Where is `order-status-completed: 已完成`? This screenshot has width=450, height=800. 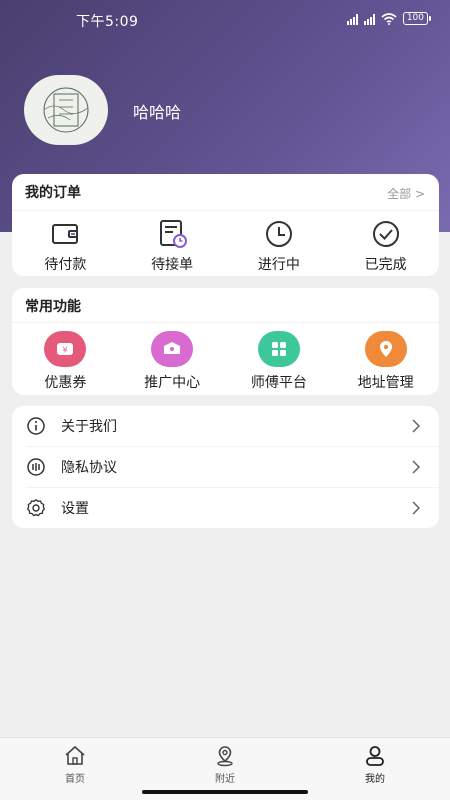
order-status-completed: 已完成 is located at coordinates (385, 246).